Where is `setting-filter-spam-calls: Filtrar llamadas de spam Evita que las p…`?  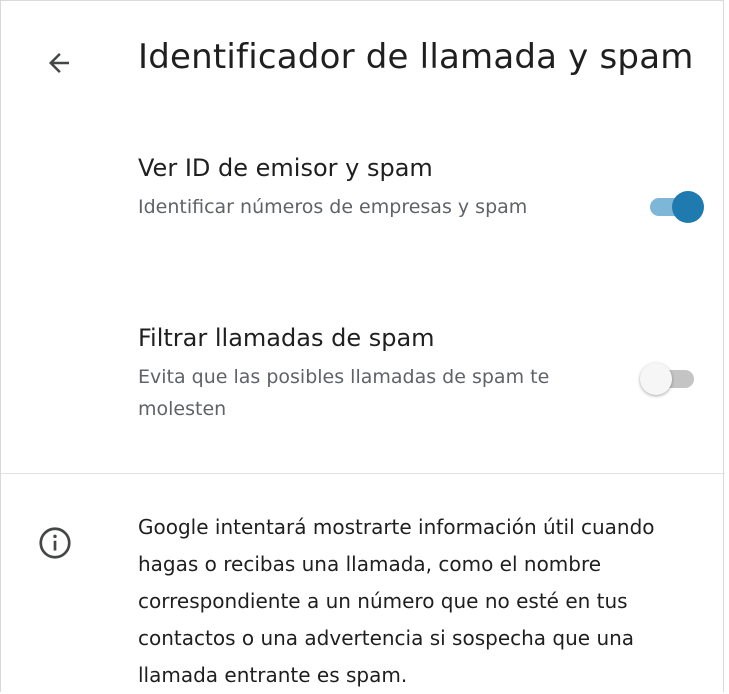 setting-filter-spam-calls: Filtrar llamadas de spam Evita que las p… is located at coordinates (423, 381).